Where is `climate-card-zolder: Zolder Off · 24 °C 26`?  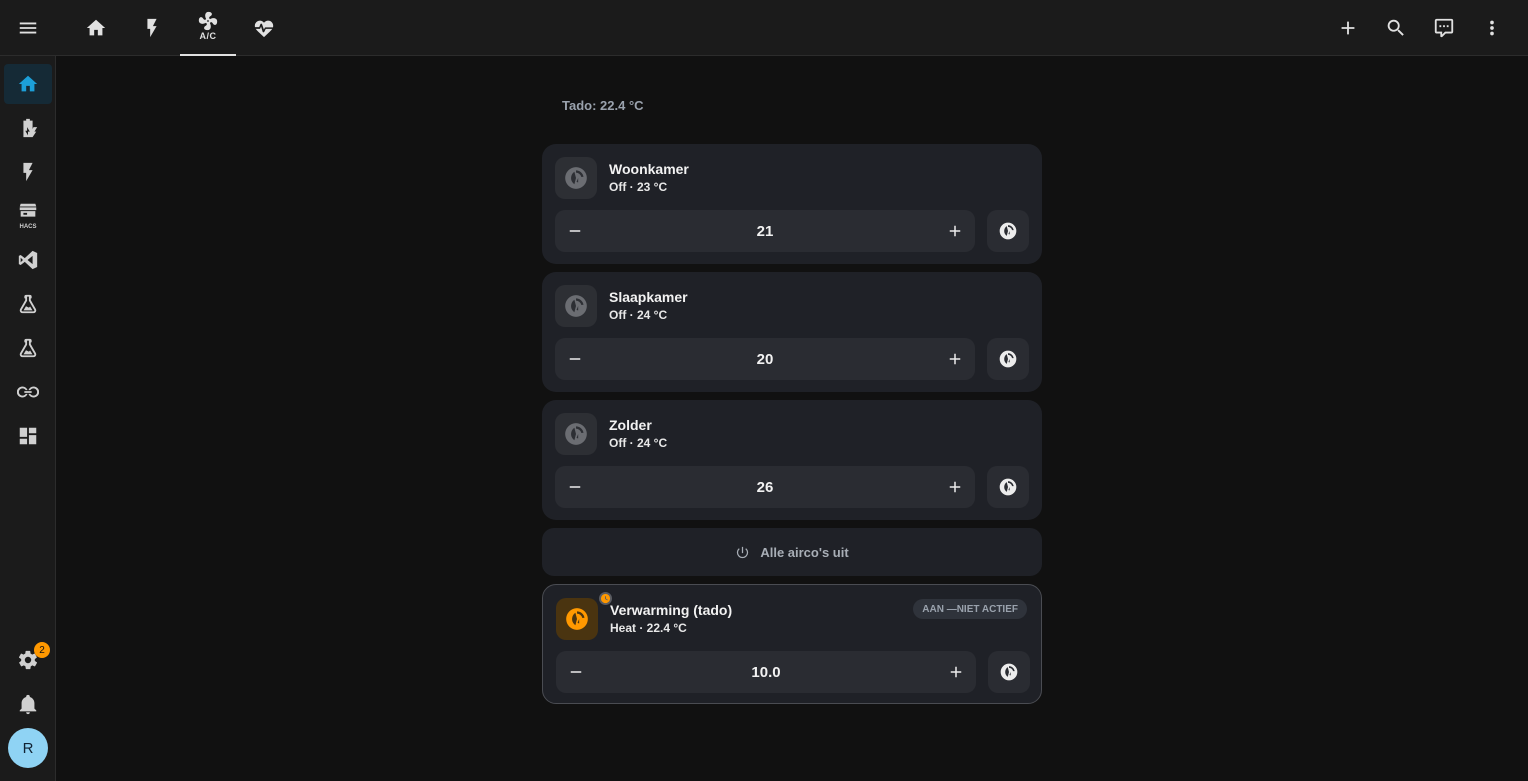
climate-card-zolder: Zolder Off · 24 °C 26 is located at coordinates (792, 460).